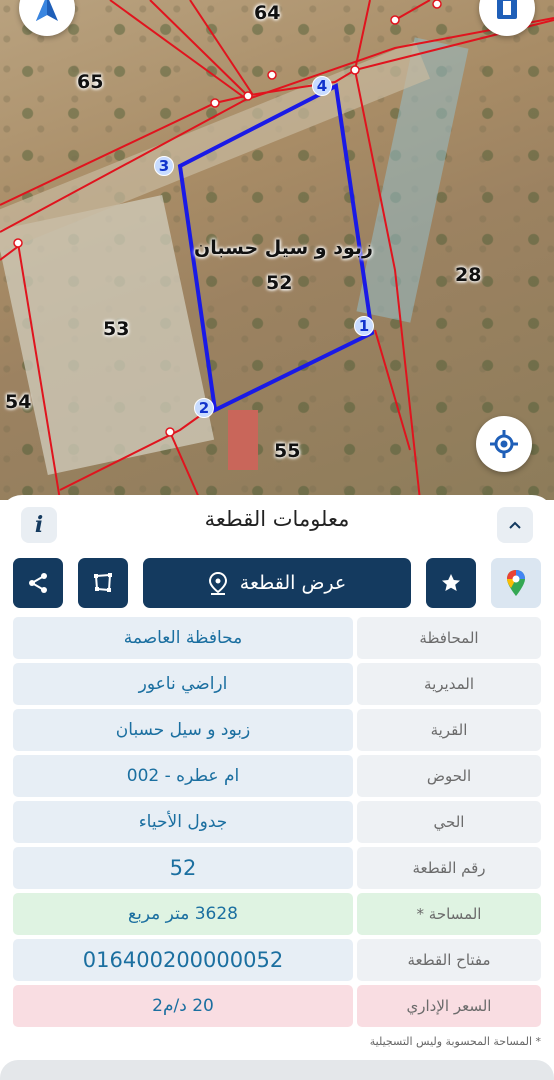 The image size is (554, 1080). I want to click on village-value: زبود و سيل حسبان, so click(183, 730).